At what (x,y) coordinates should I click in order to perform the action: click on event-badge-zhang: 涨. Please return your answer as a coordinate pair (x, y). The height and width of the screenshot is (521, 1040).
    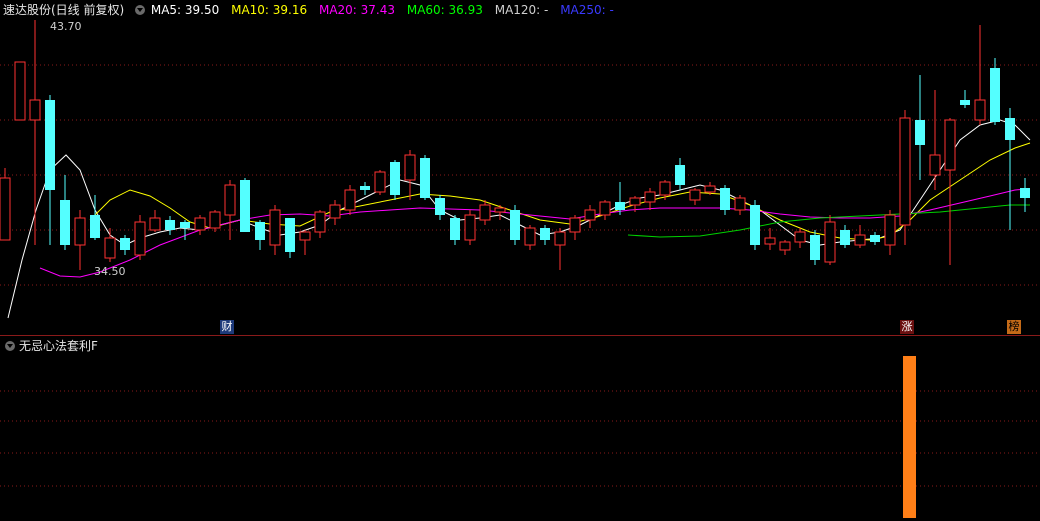
    Looking at the image, I should click on (907, 327).